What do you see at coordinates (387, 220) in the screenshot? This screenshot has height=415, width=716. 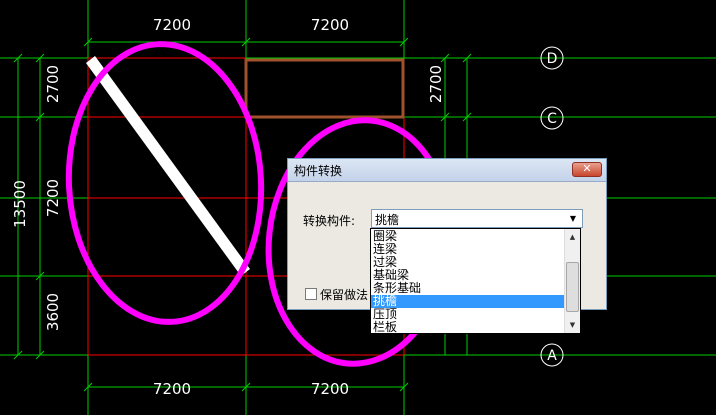 I see `combobox-value: 挑檐` at bounding box center [387, 220].